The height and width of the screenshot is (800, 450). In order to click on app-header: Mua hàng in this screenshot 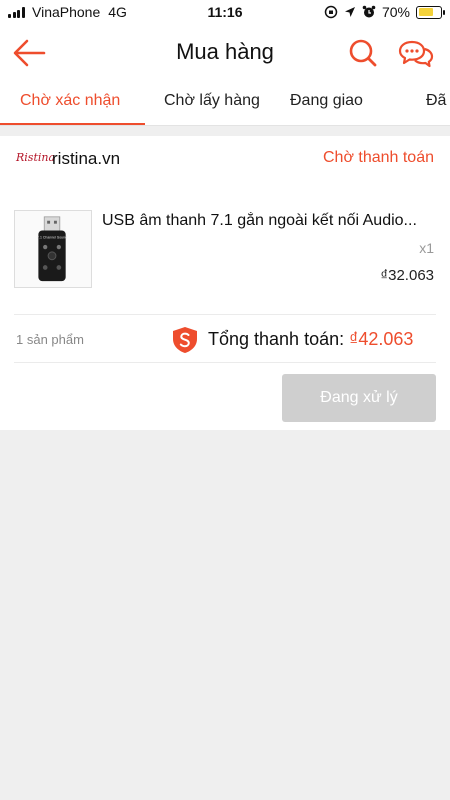, I will do `click(225, 53)`.